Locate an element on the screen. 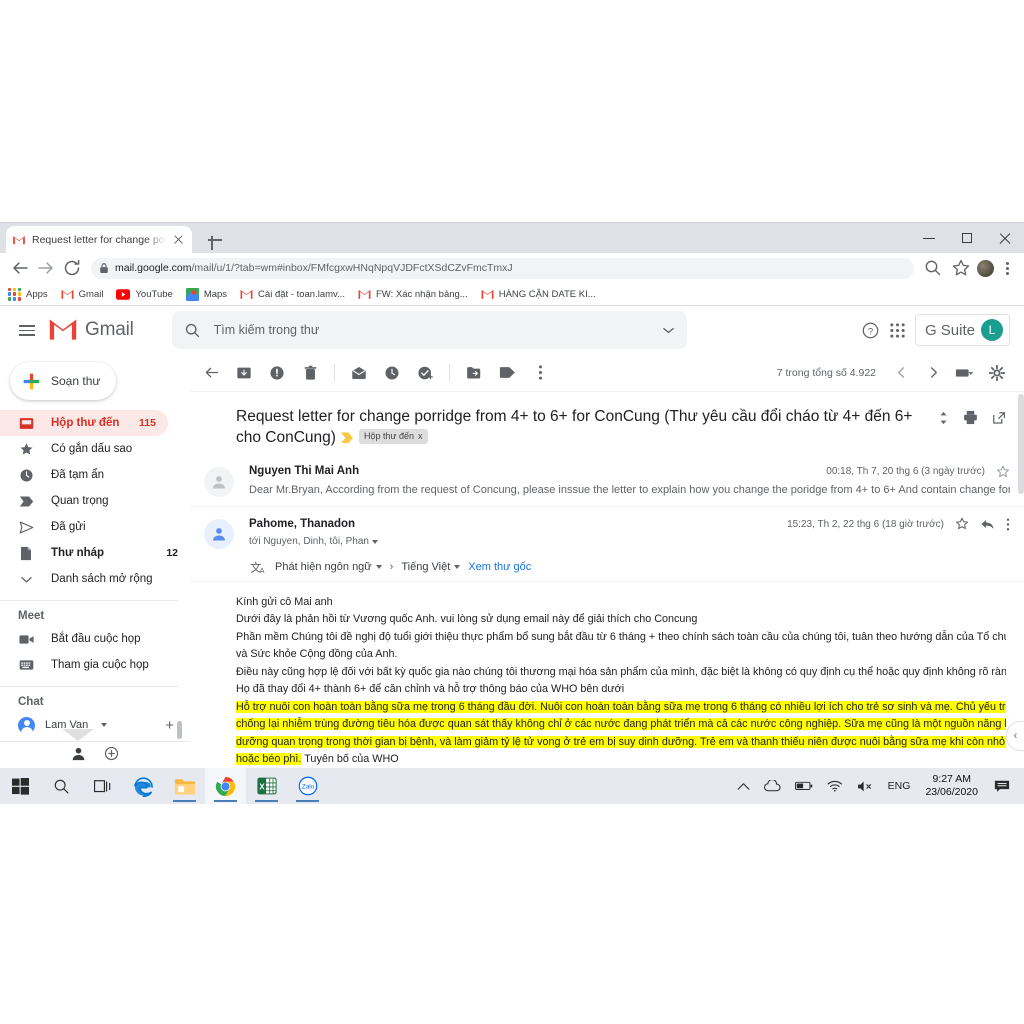 This screenshot has height=1024, width=1024. sidebar-item-start-meeting: Bắt đầu cuộc họp is located at coordinates (95, 639).